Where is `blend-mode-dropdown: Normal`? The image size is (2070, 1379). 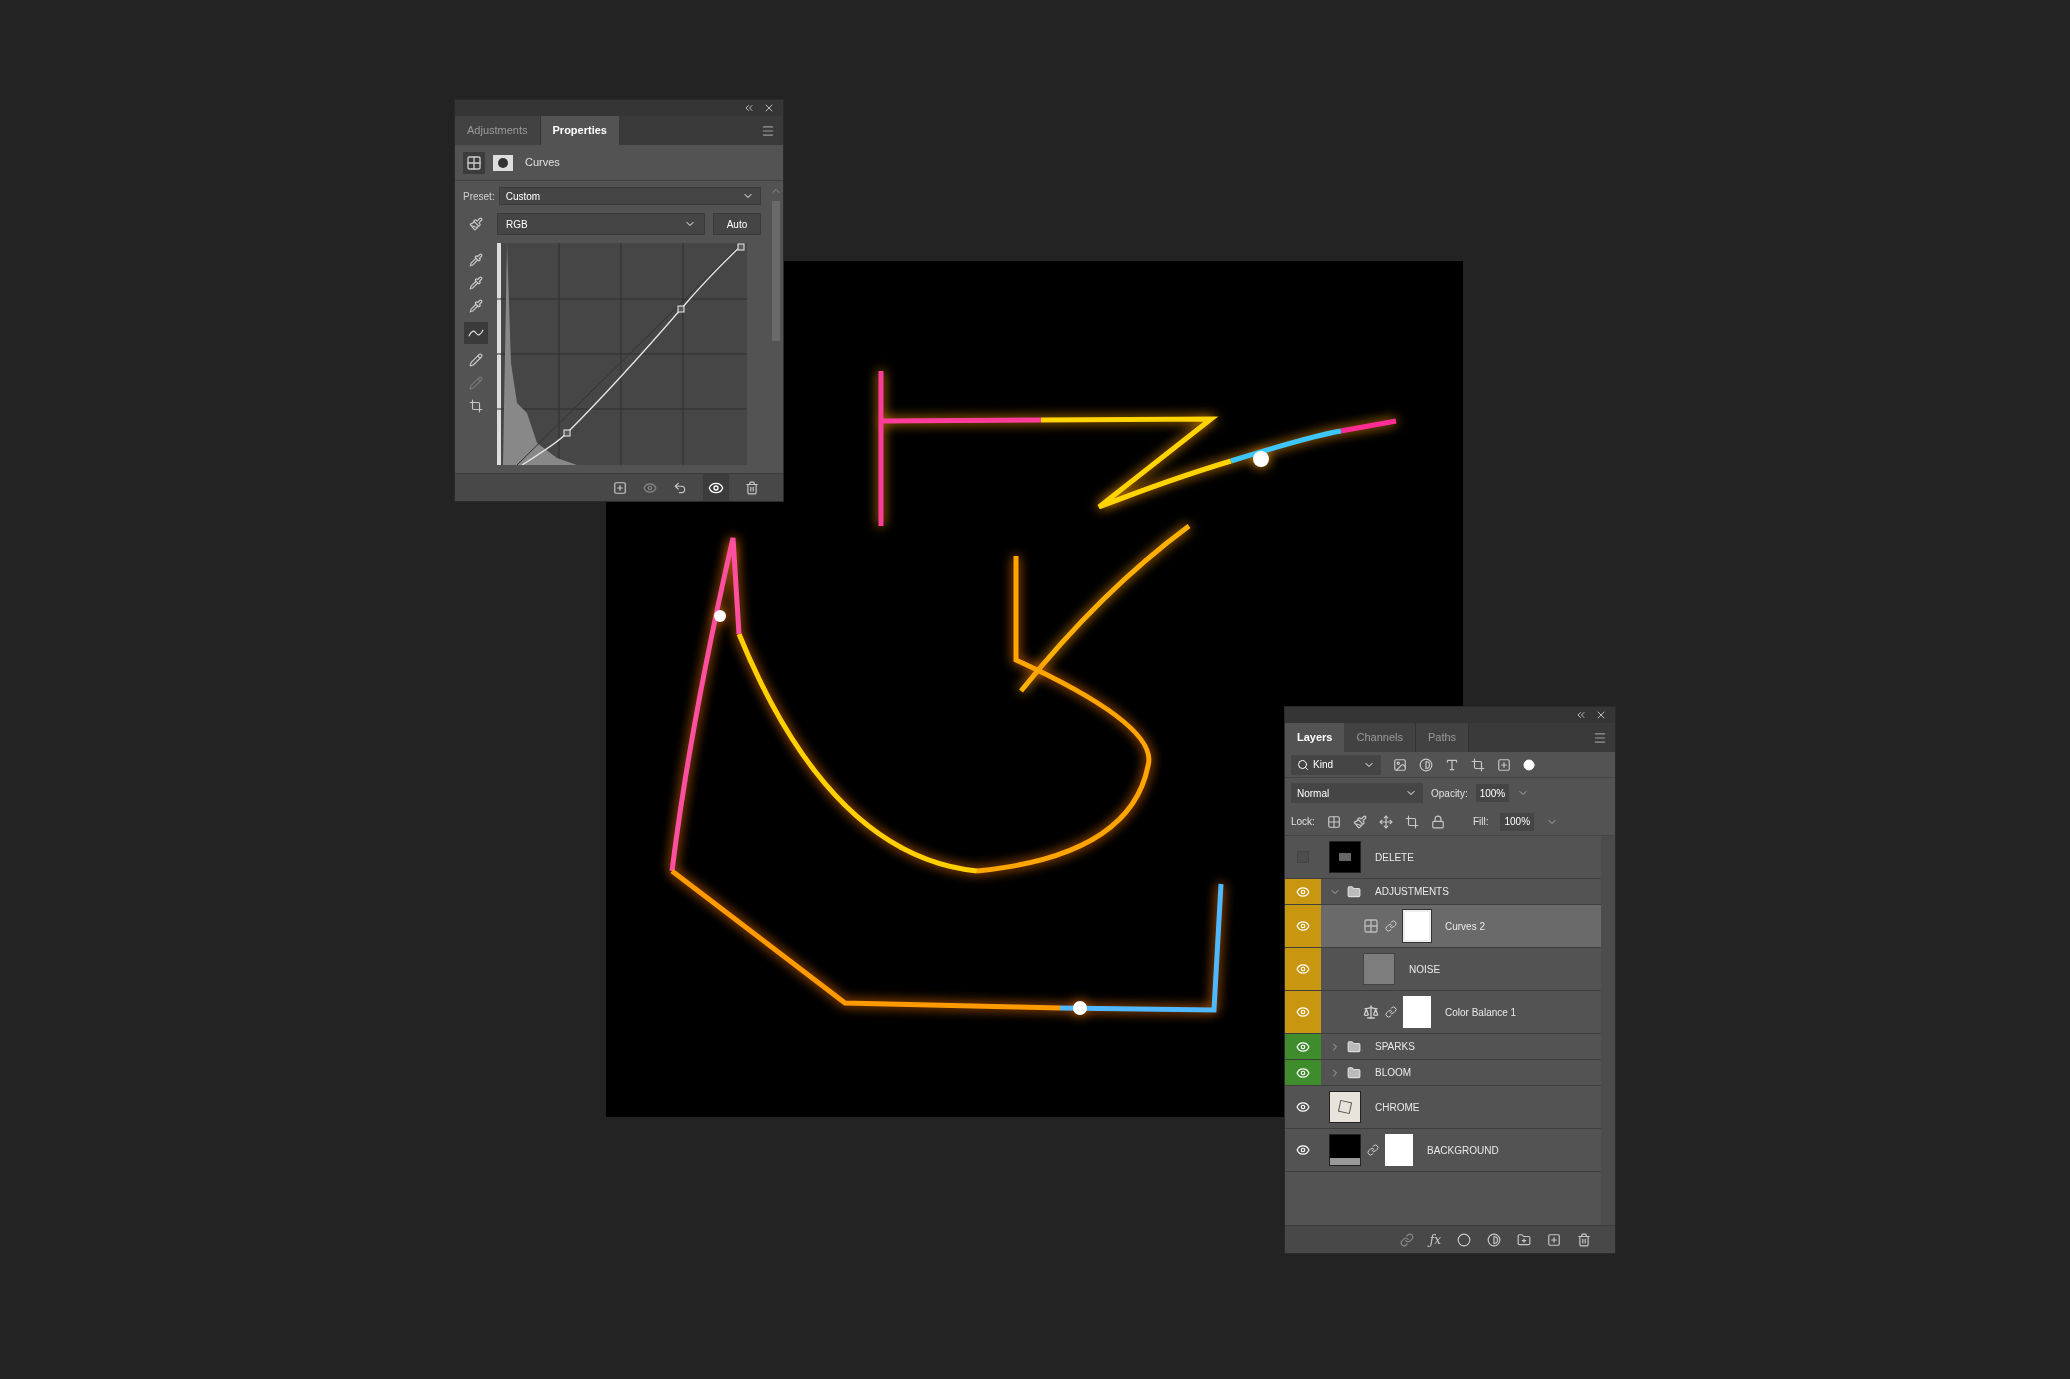
blend-mode-dropdown: Normal is located at coordinates (1357, 793).